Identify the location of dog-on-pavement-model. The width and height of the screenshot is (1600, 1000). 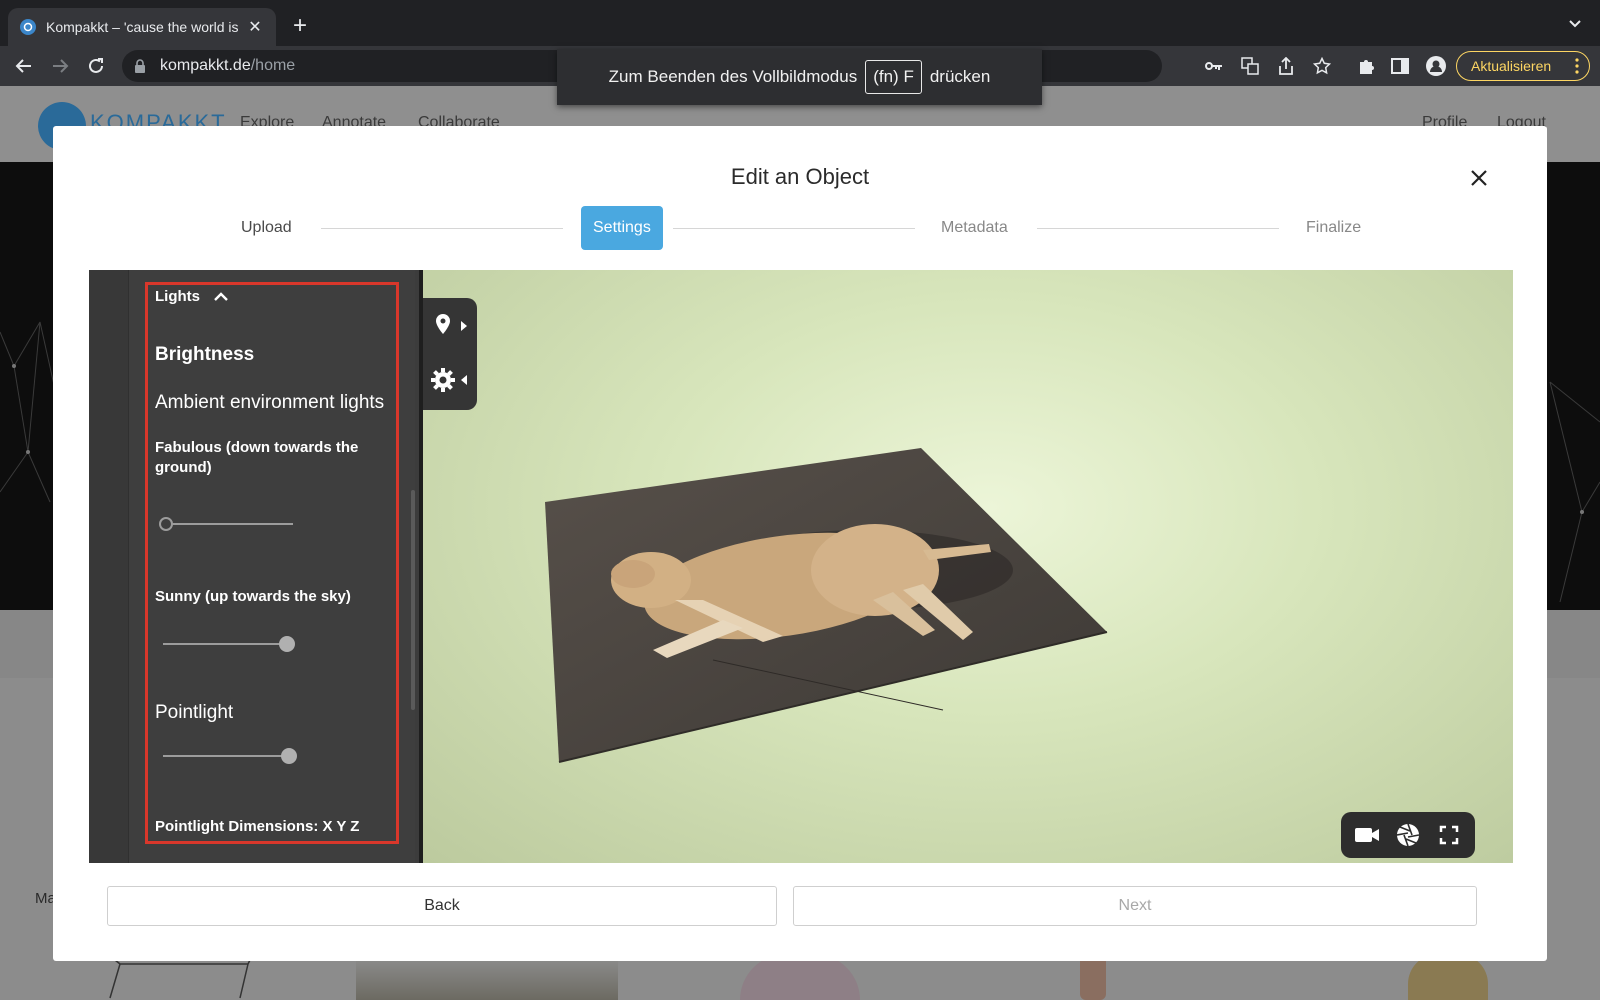
(826, 605).